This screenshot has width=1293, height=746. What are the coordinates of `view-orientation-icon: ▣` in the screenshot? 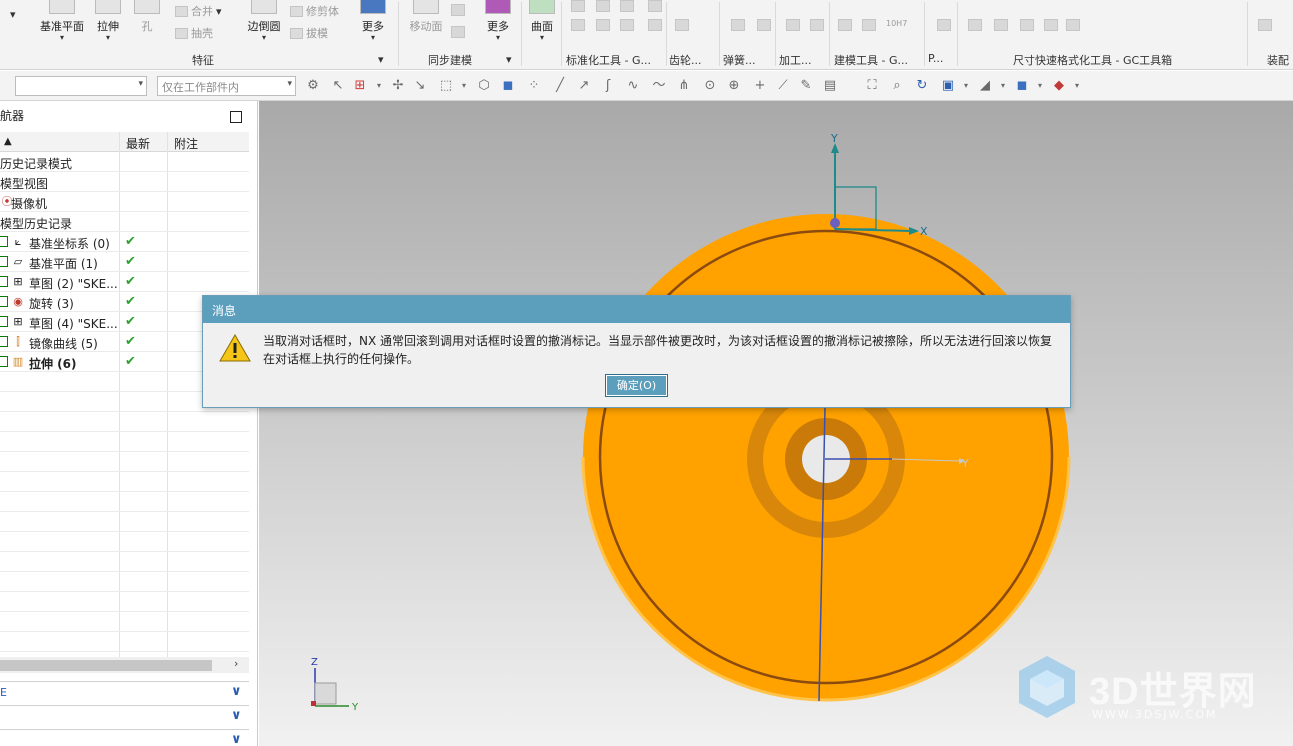 It's located at (948, 86).